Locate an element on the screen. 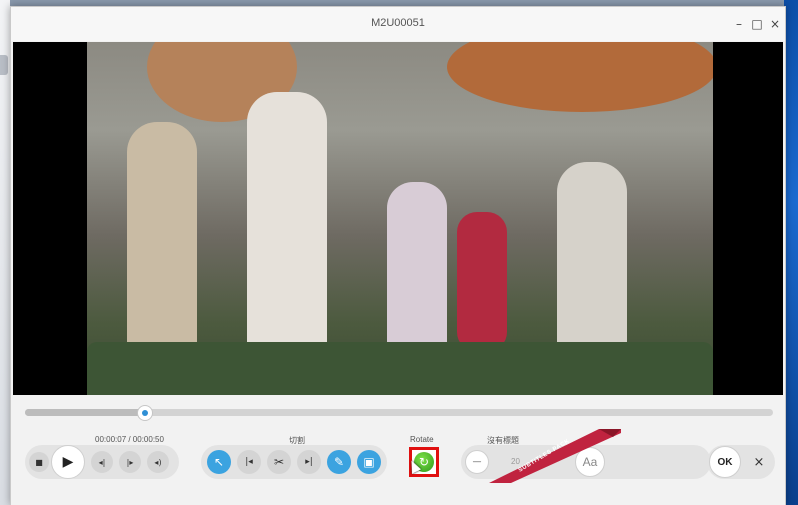 Image resolution: width=798 pixels, height=505 pixels. minimize-button: – is located at coordinates (739, 24).